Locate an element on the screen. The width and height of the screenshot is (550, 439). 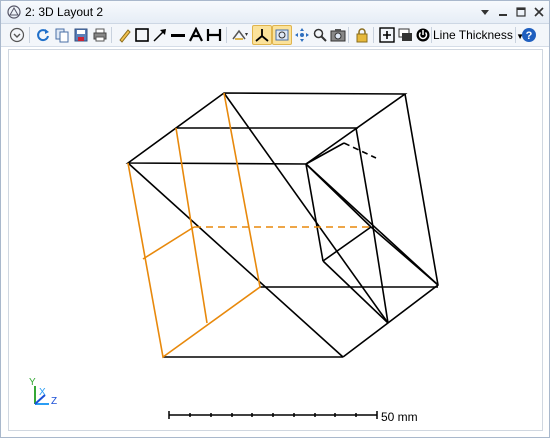
axis-triad: Y X Z is located at coordinates (43, 392).